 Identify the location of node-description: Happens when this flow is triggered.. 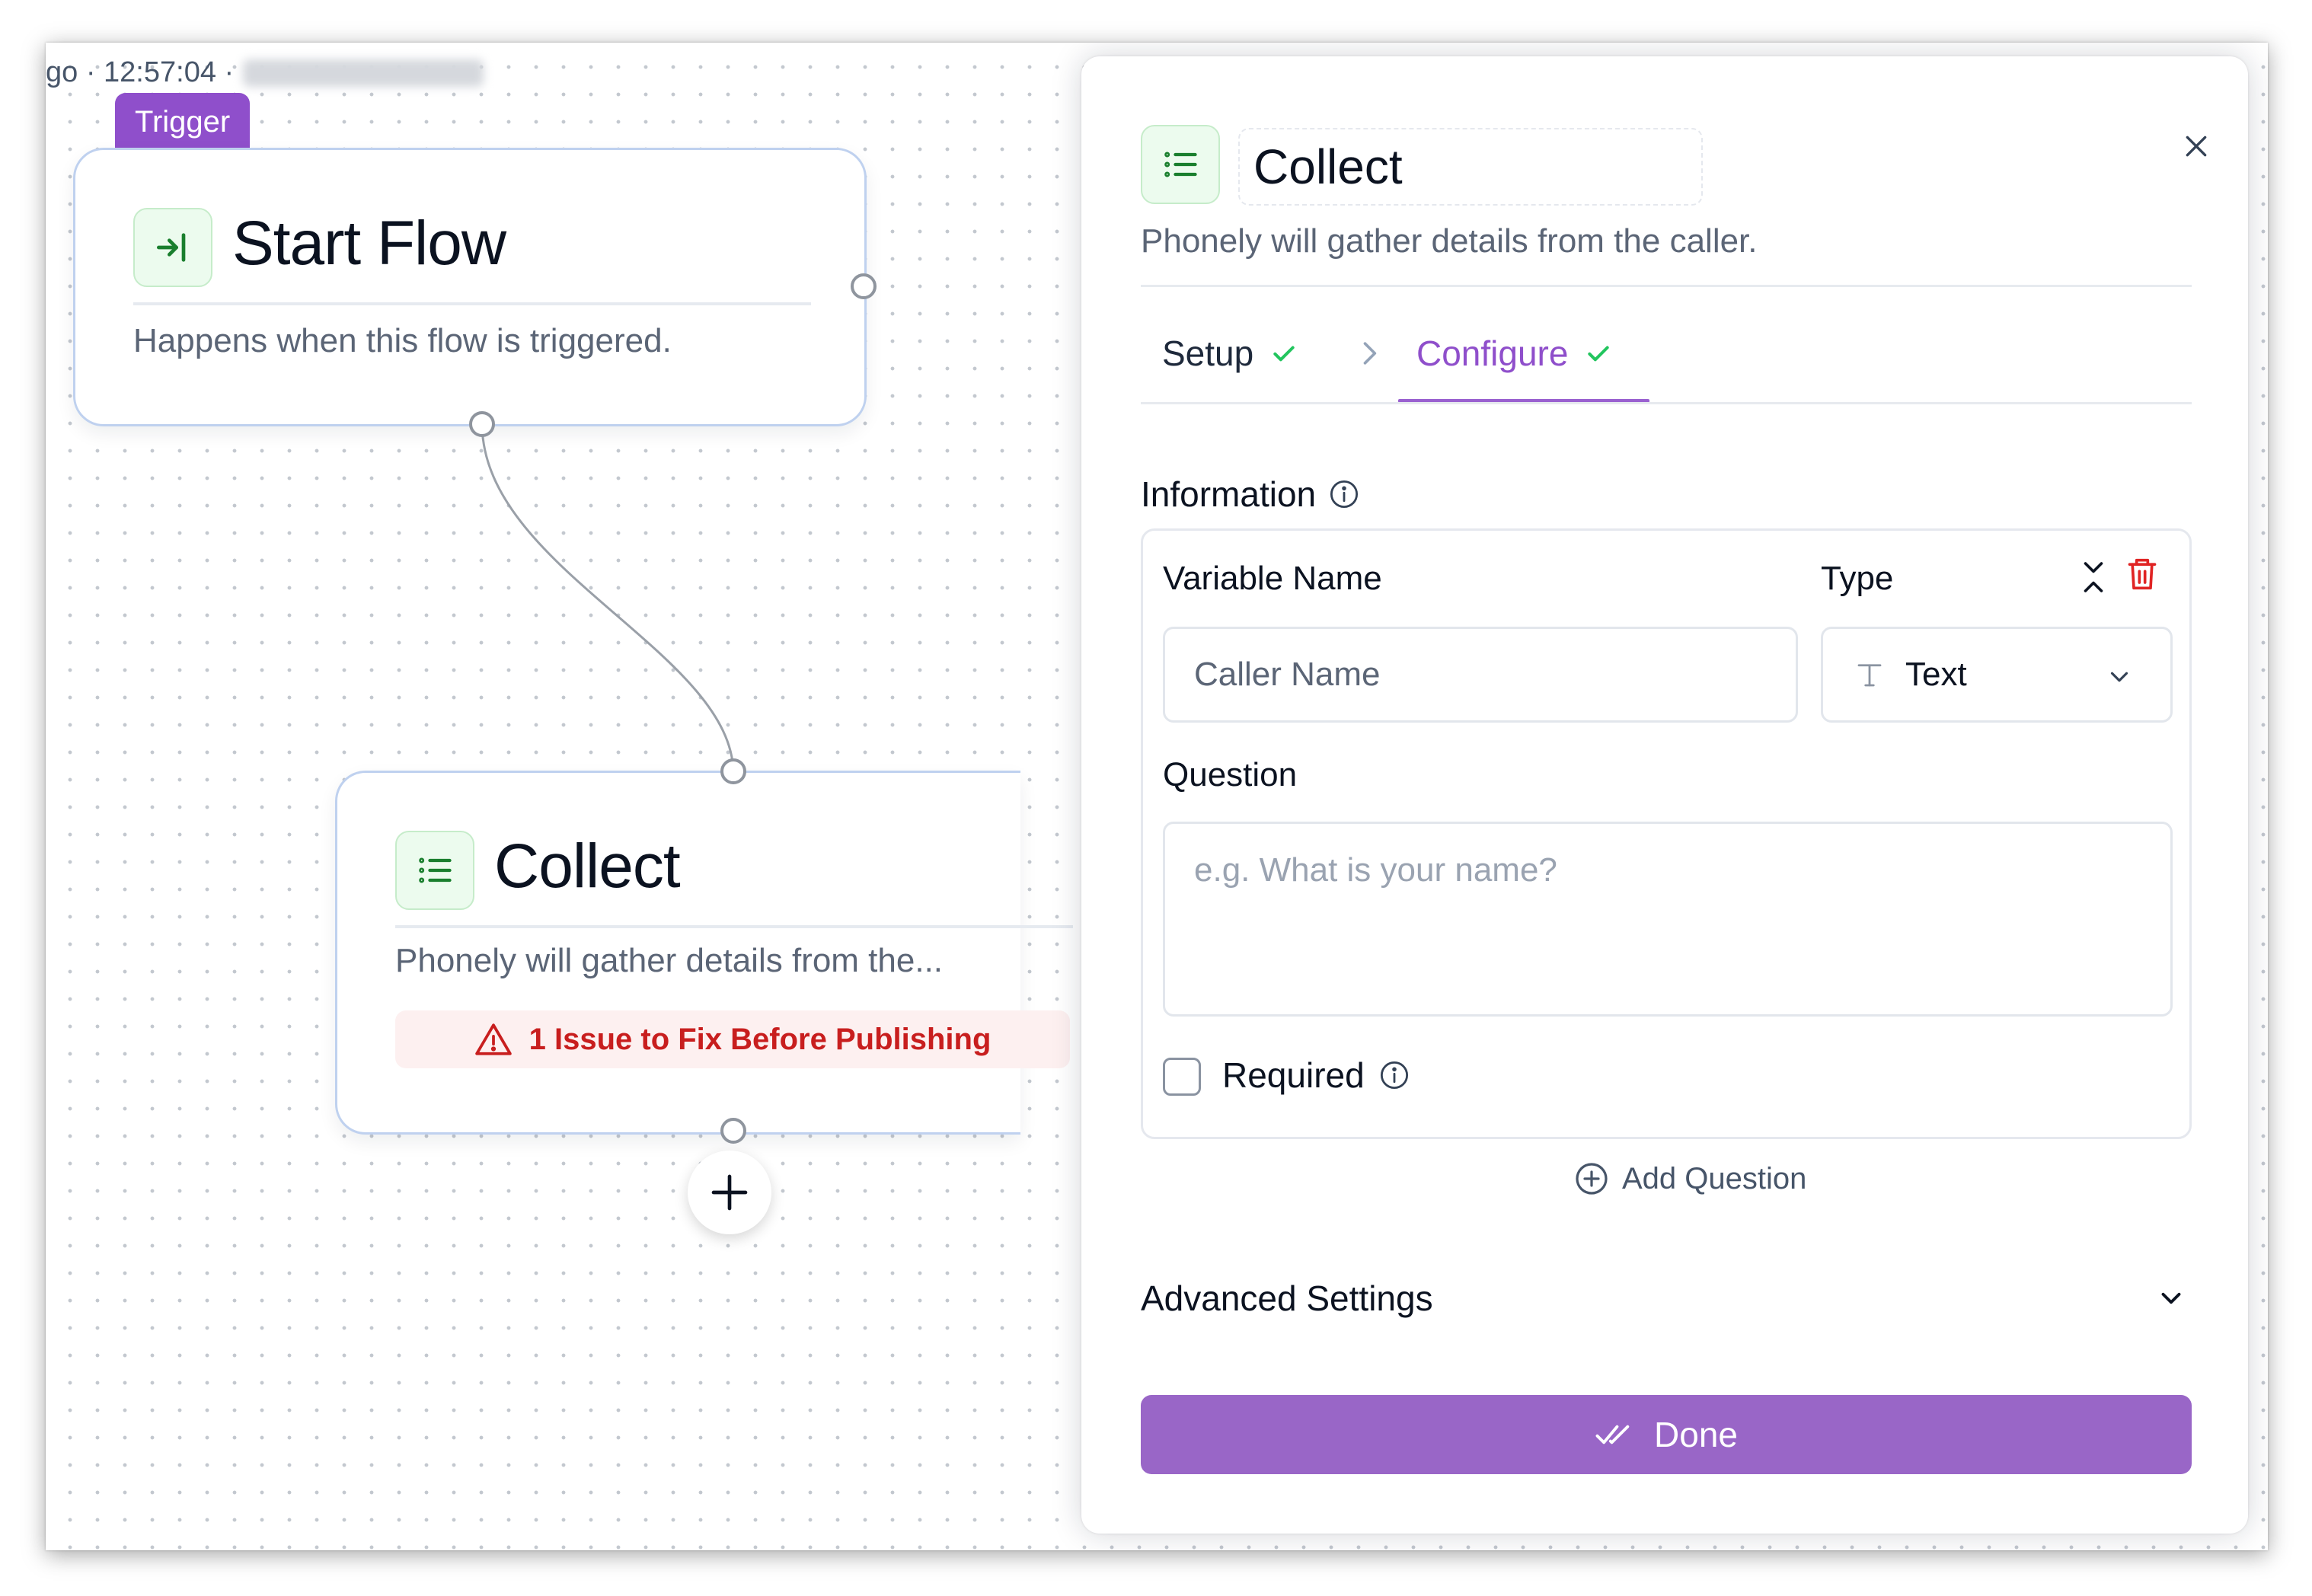
(402, 340).